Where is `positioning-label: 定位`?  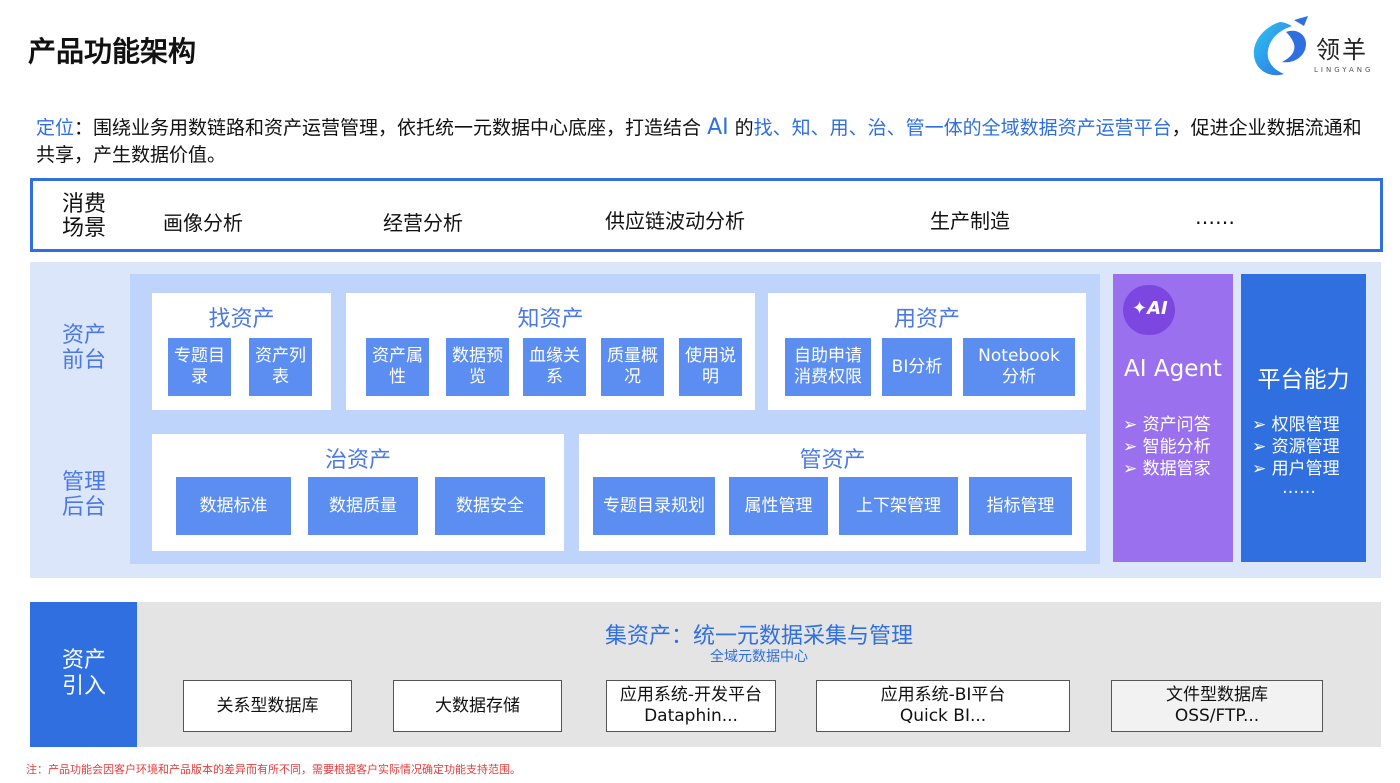 positioning-label: 定位 is located at coordinates (55, 128).